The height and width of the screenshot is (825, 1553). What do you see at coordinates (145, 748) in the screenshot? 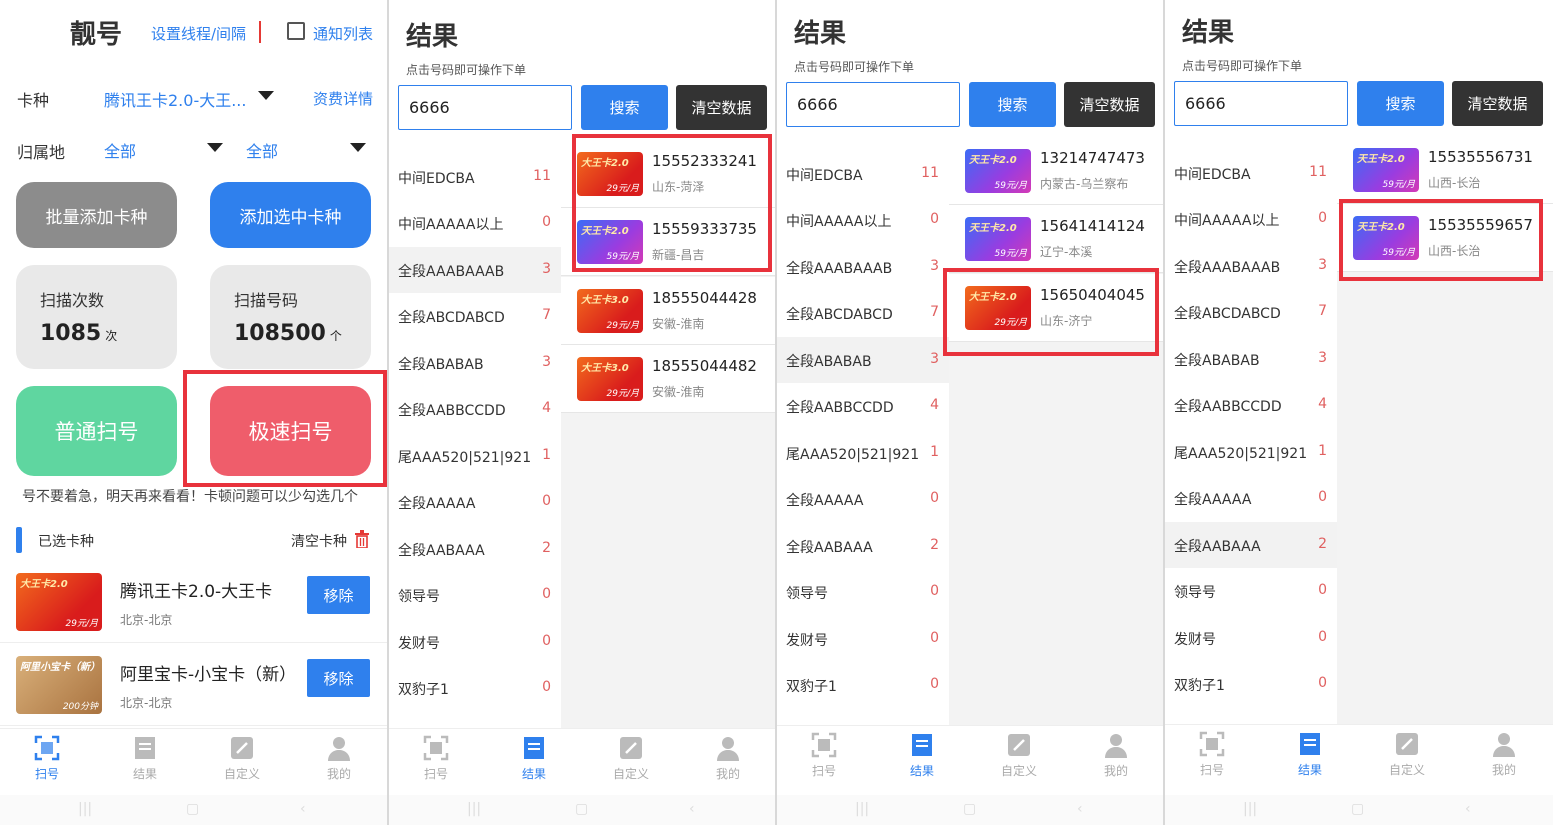
I see `list-icon` at bounding box center [145, 748].